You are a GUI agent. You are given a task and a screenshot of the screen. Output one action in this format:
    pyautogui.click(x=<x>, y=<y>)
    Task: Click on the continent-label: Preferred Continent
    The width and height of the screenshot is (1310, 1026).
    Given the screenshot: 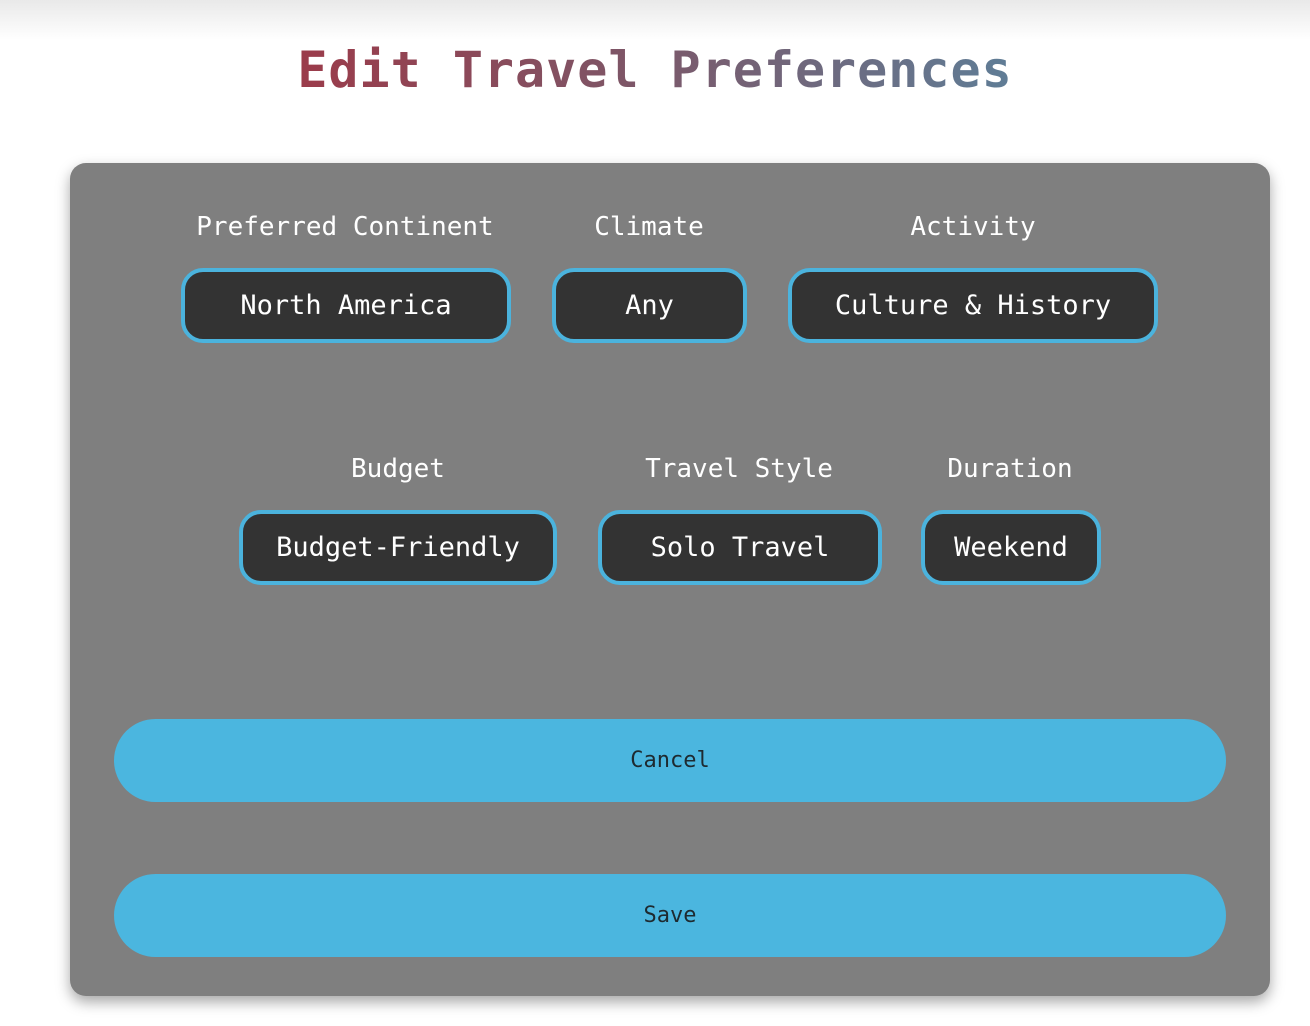 What is the action you would take?
    pyautogui.click(x=345, y=227)
    